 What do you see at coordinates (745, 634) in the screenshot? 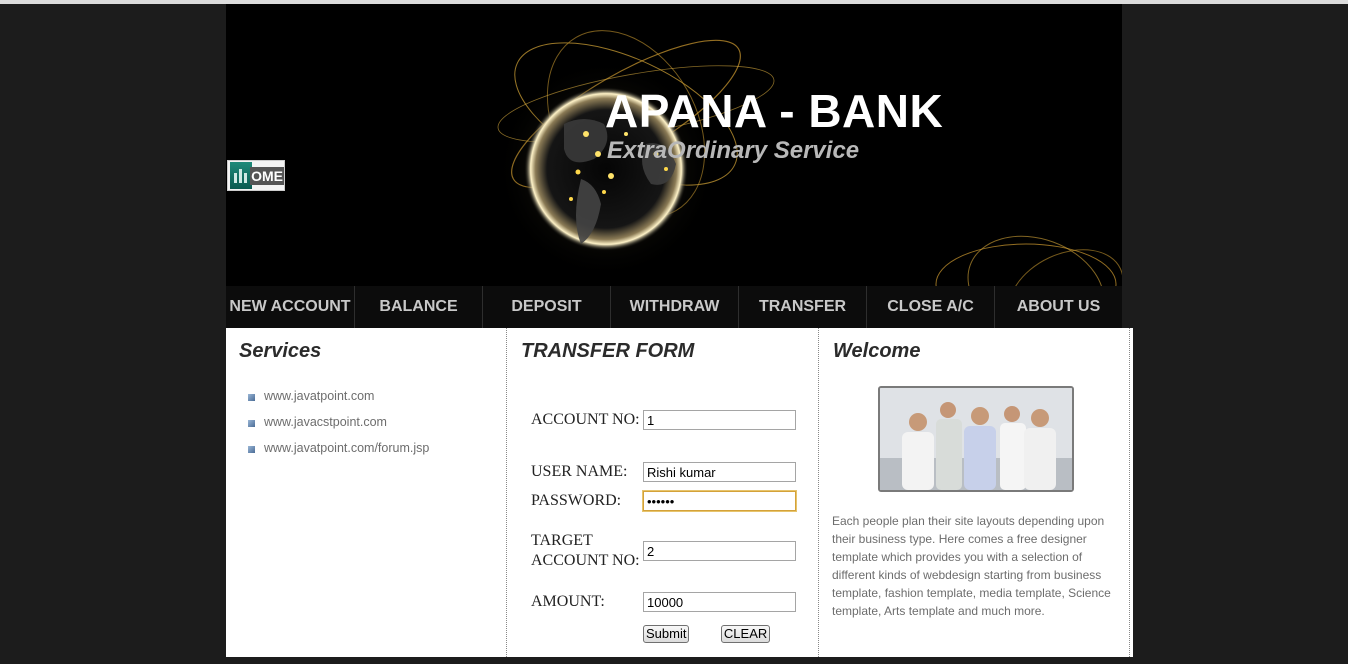
I see `clear-button: CLEAR` at bounding box center [745, 634].